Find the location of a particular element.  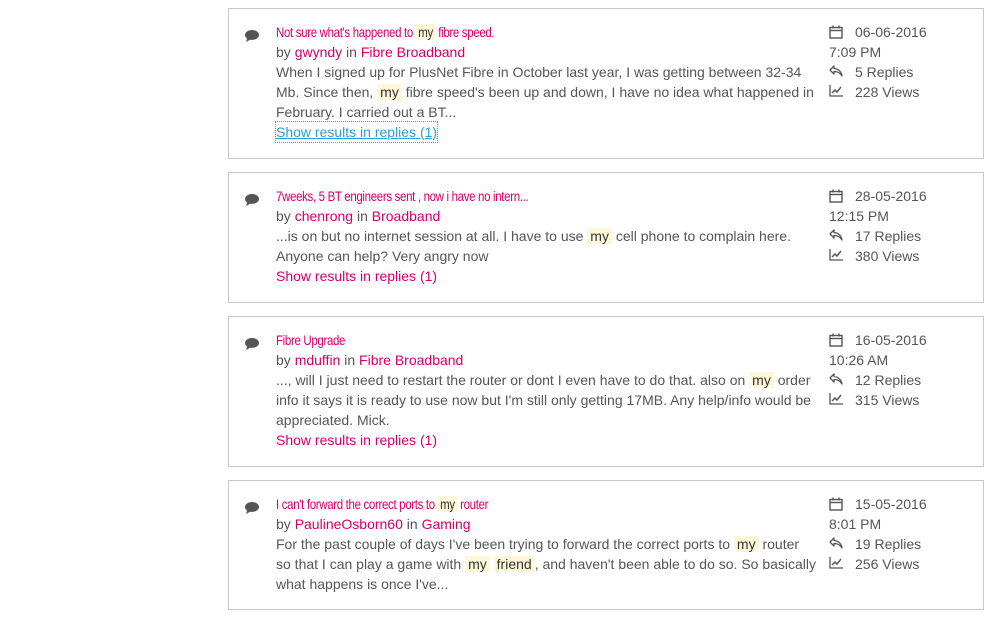

post-time: 8:01 PM is located at coordinates (855, 524).